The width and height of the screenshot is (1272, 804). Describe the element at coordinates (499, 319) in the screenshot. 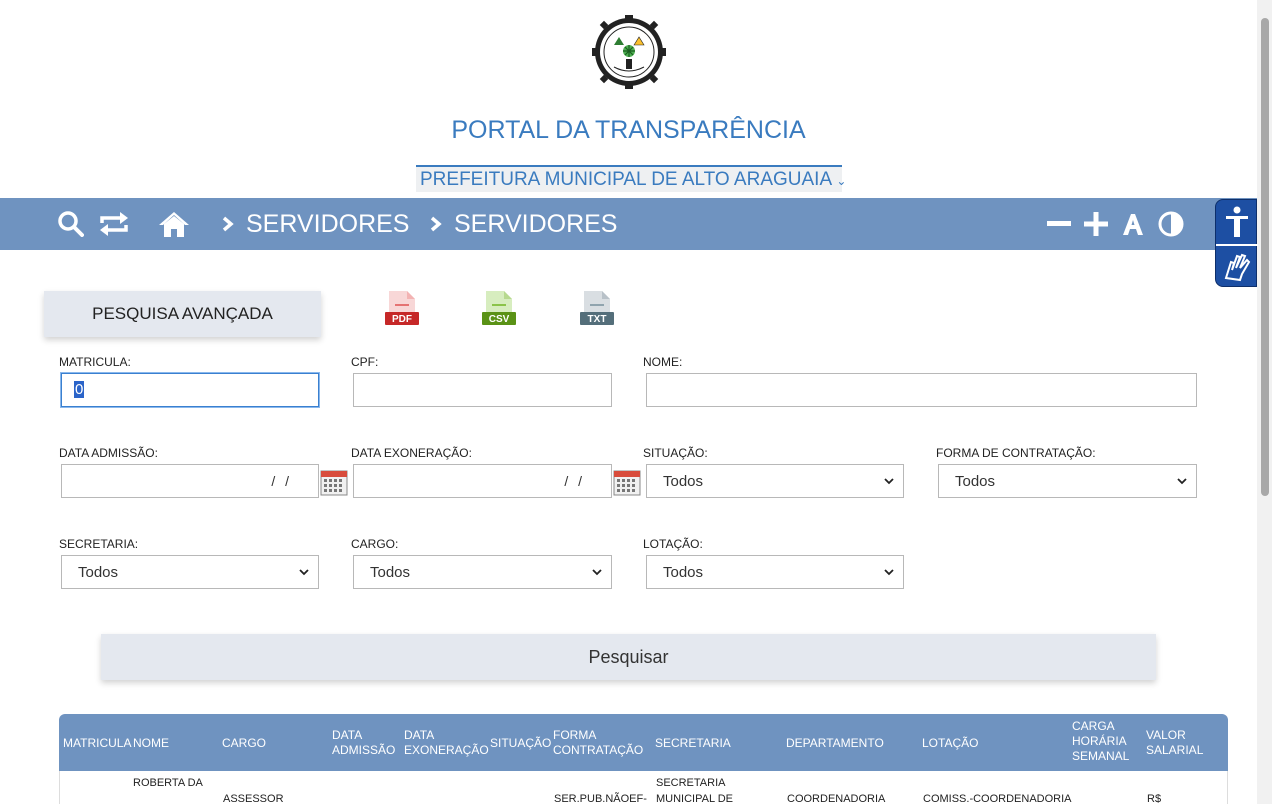

I see `csv-export-label: CSV` at that location.